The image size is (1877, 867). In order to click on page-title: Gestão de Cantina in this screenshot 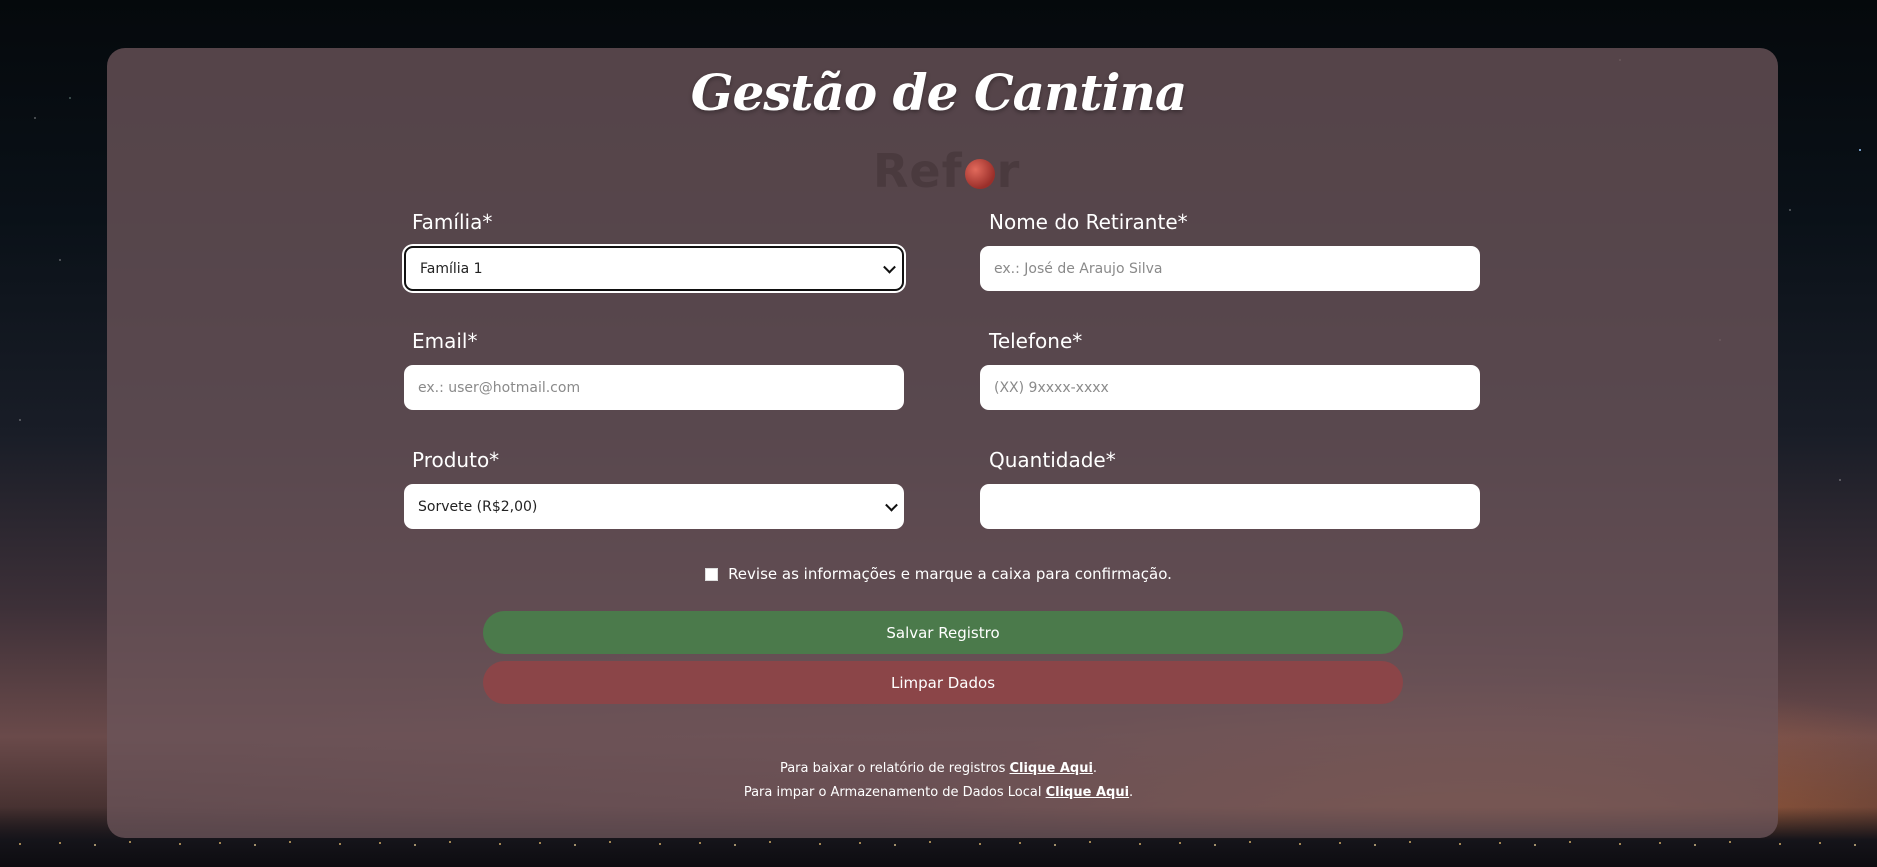, I will do `click(938, 92)`.